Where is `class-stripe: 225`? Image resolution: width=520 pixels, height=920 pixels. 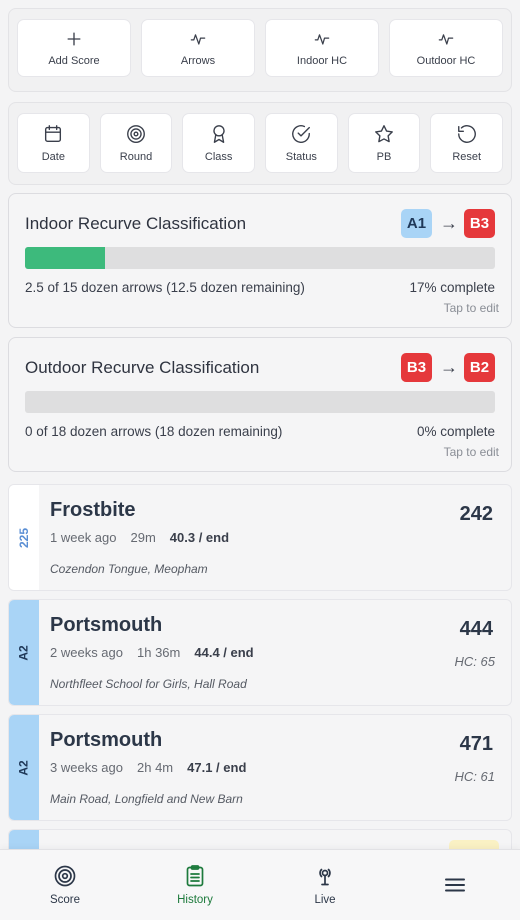 class-stripe: 225 is located at coordinates (24, 537).